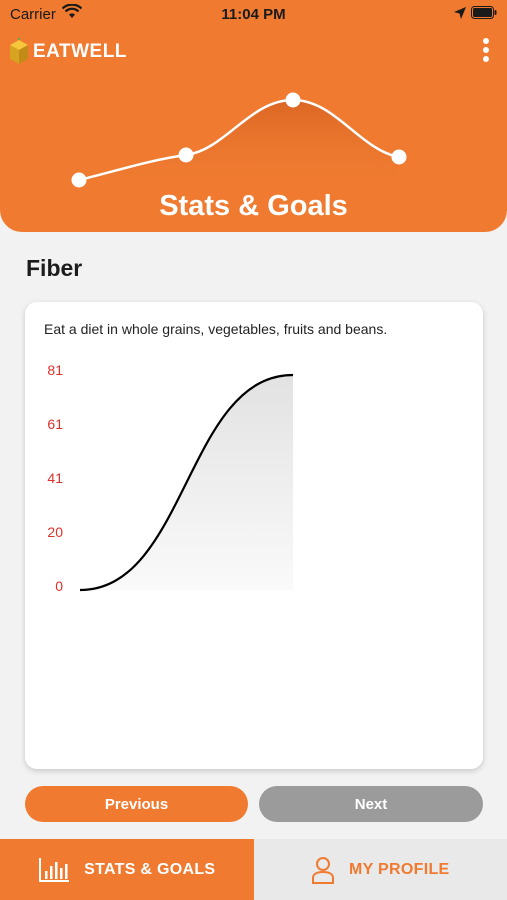 Image resolution: width=507 pixels, height=900 pixels. I want to click on bar-chart-icon, so click(54, 869).